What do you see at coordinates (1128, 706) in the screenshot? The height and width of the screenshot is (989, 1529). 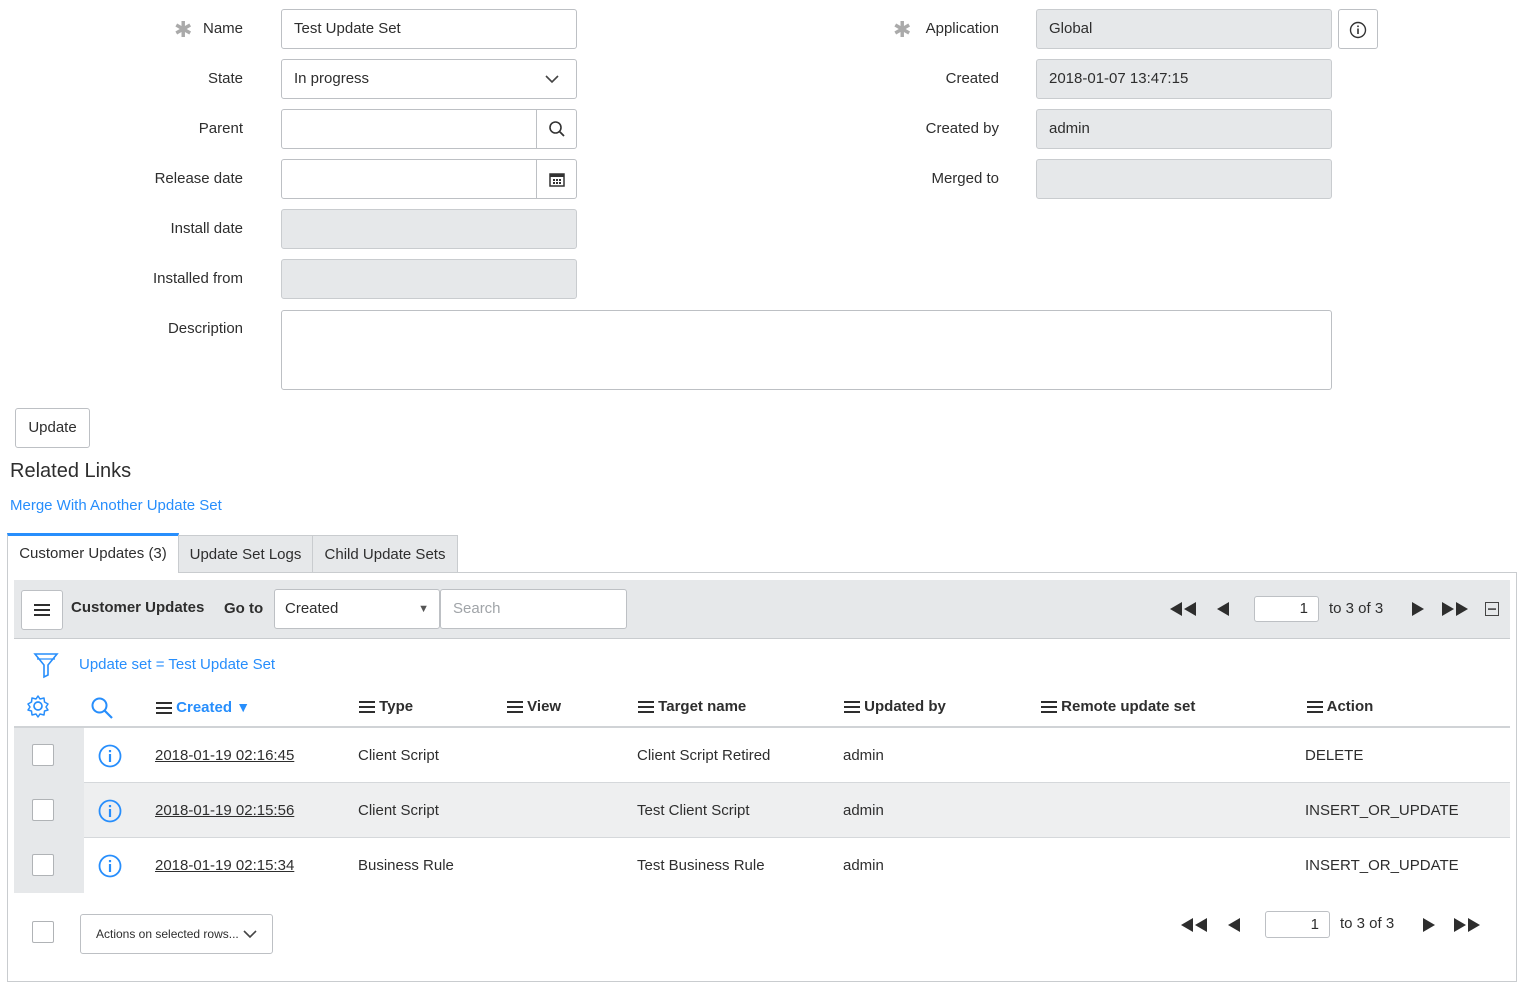 I see `col-header-remote-update-set-label: Remote update set` at bounding box center [1128, 706].